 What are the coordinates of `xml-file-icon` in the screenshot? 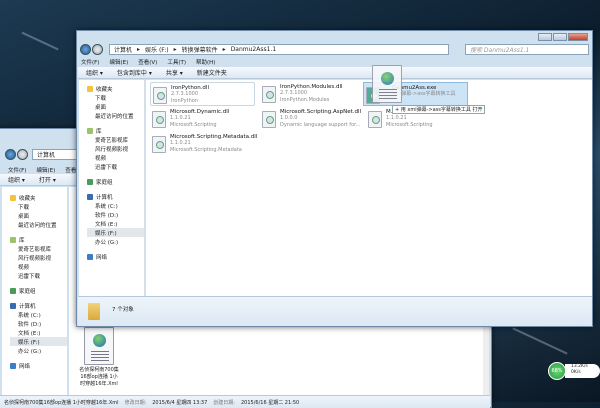 It's located at (99, 346).